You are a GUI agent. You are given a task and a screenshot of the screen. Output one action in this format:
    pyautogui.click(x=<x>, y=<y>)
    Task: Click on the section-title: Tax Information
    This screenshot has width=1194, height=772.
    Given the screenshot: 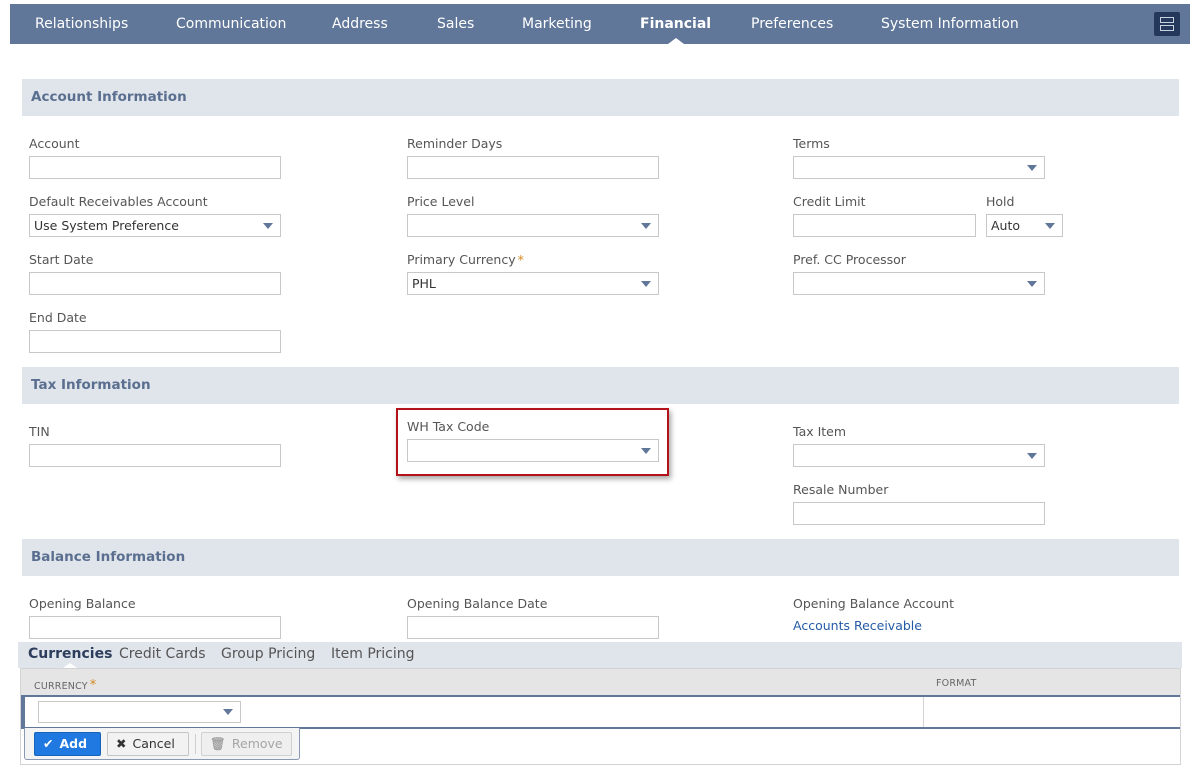 What is the action you would take?
    pyautogui.click(x=91, y=385)
    